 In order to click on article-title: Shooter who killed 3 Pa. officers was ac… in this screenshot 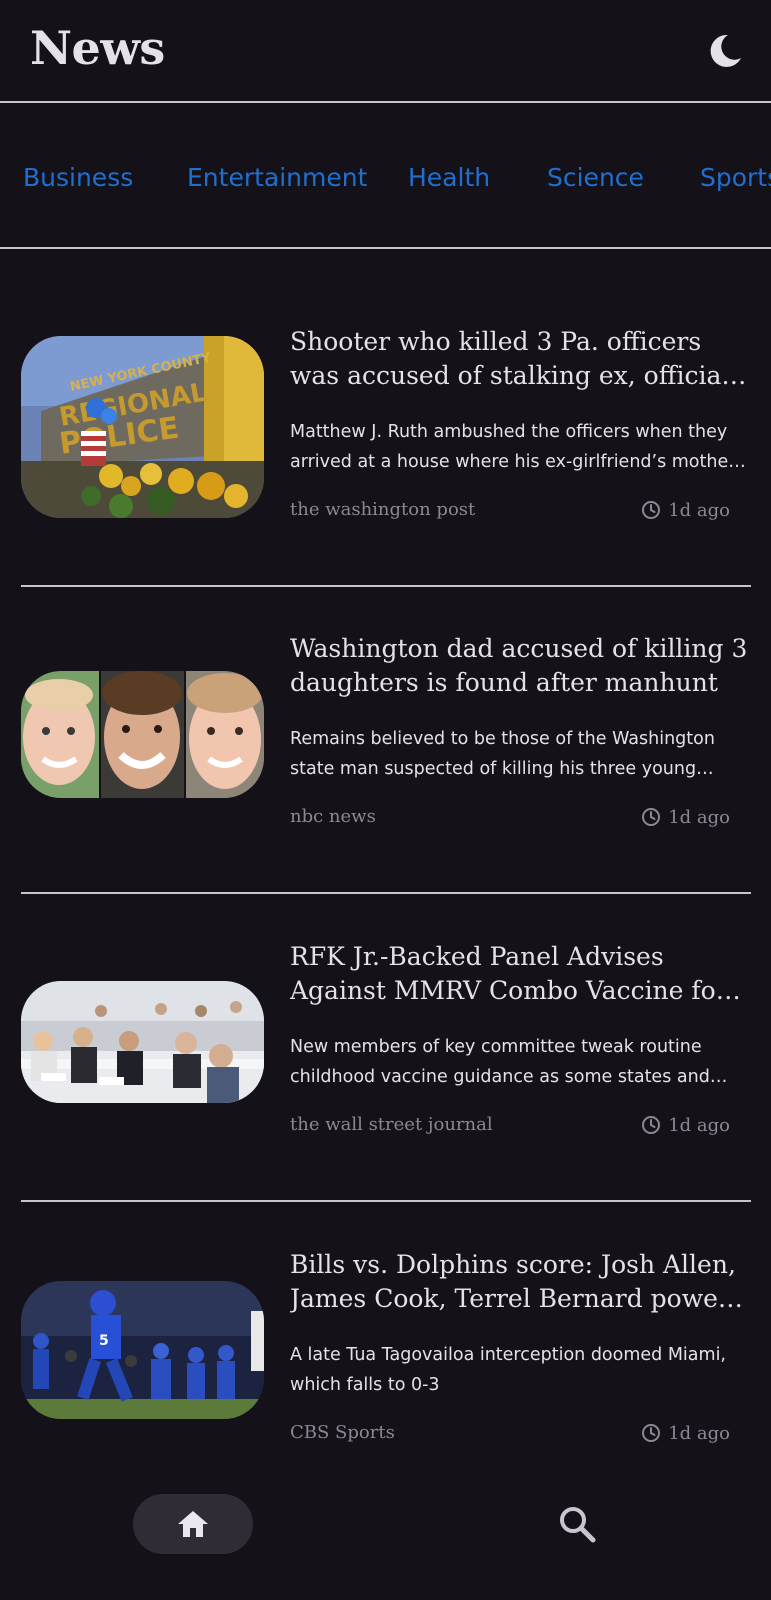, I will do `click(519, 359)`.